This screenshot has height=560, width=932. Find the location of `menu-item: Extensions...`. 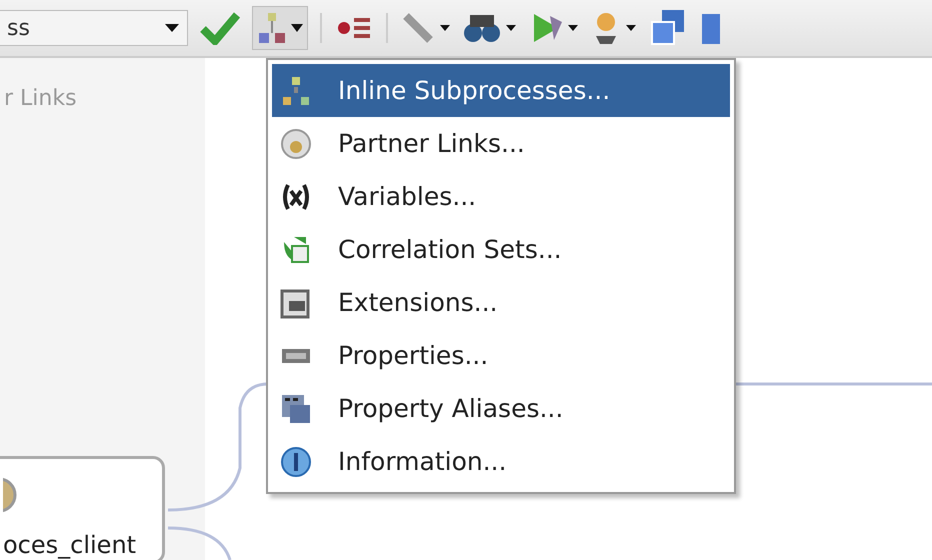

menu-item: Extensions... is located at coordinates (501, 302).